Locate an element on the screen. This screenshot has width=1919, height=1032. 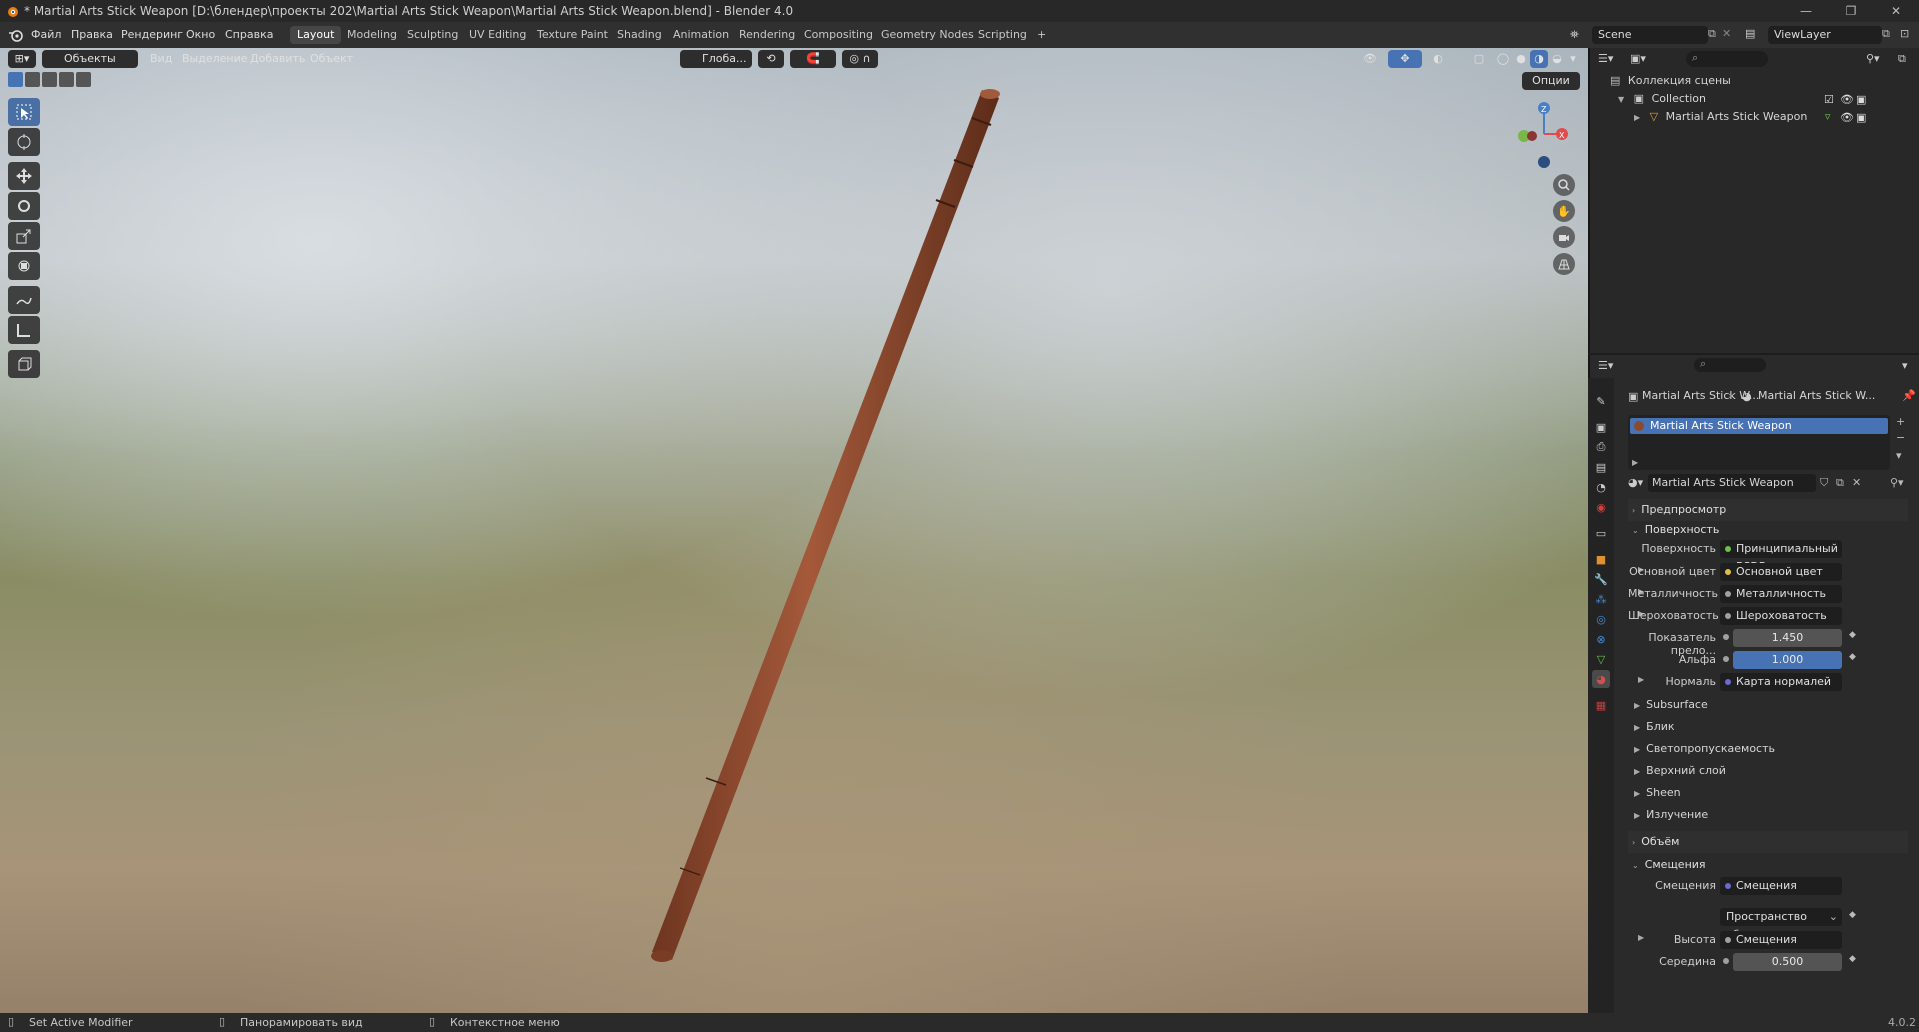
select-box-tool-icon is located at coordinates (24, 112).